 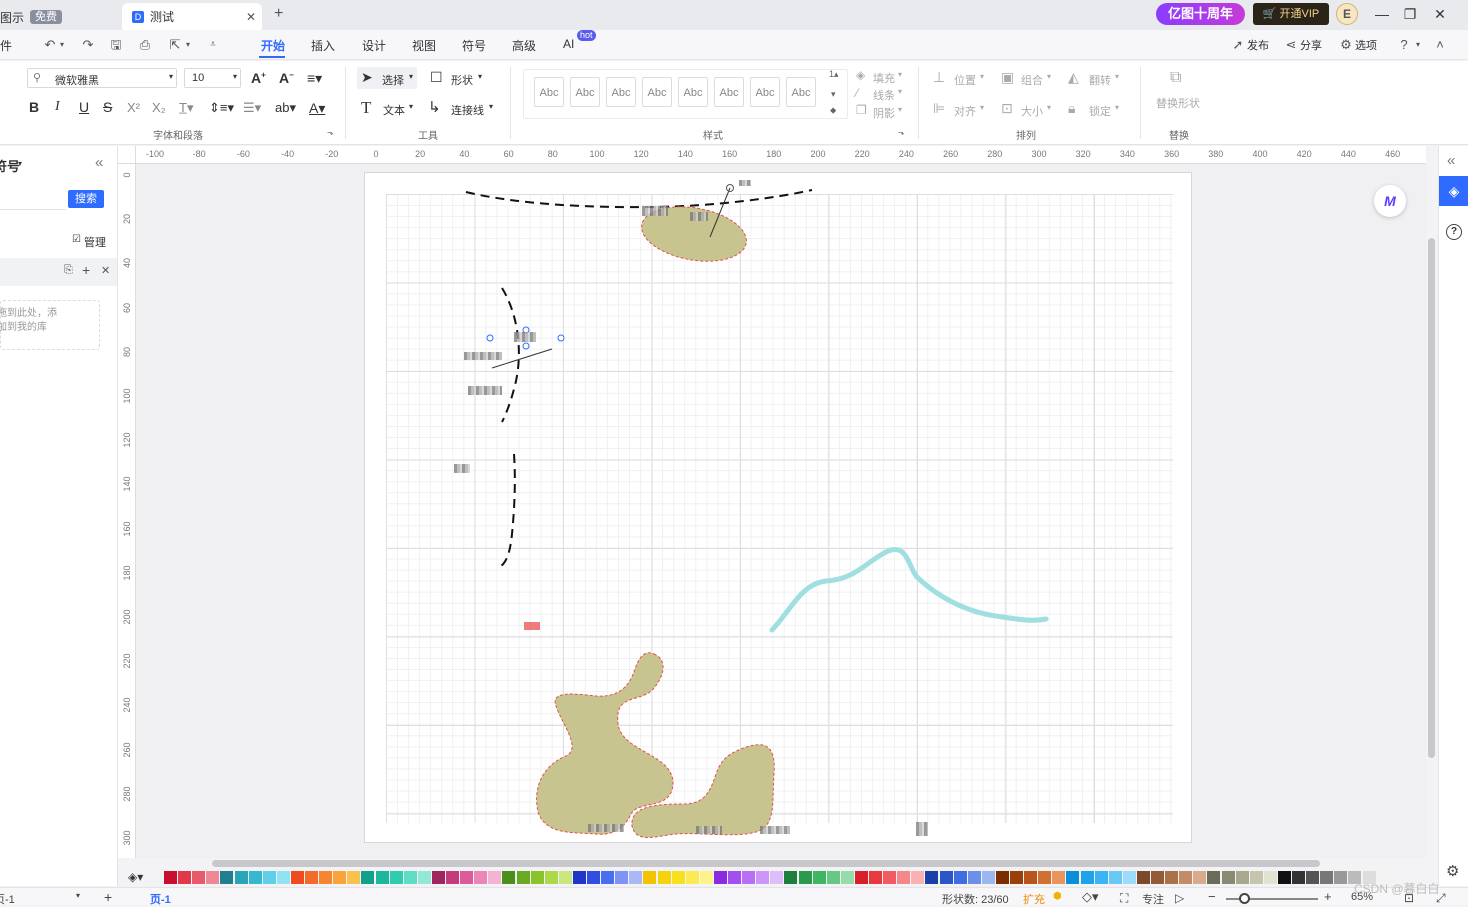 I want to click on style-preset-8: Abc, so click(x=801, y=92).